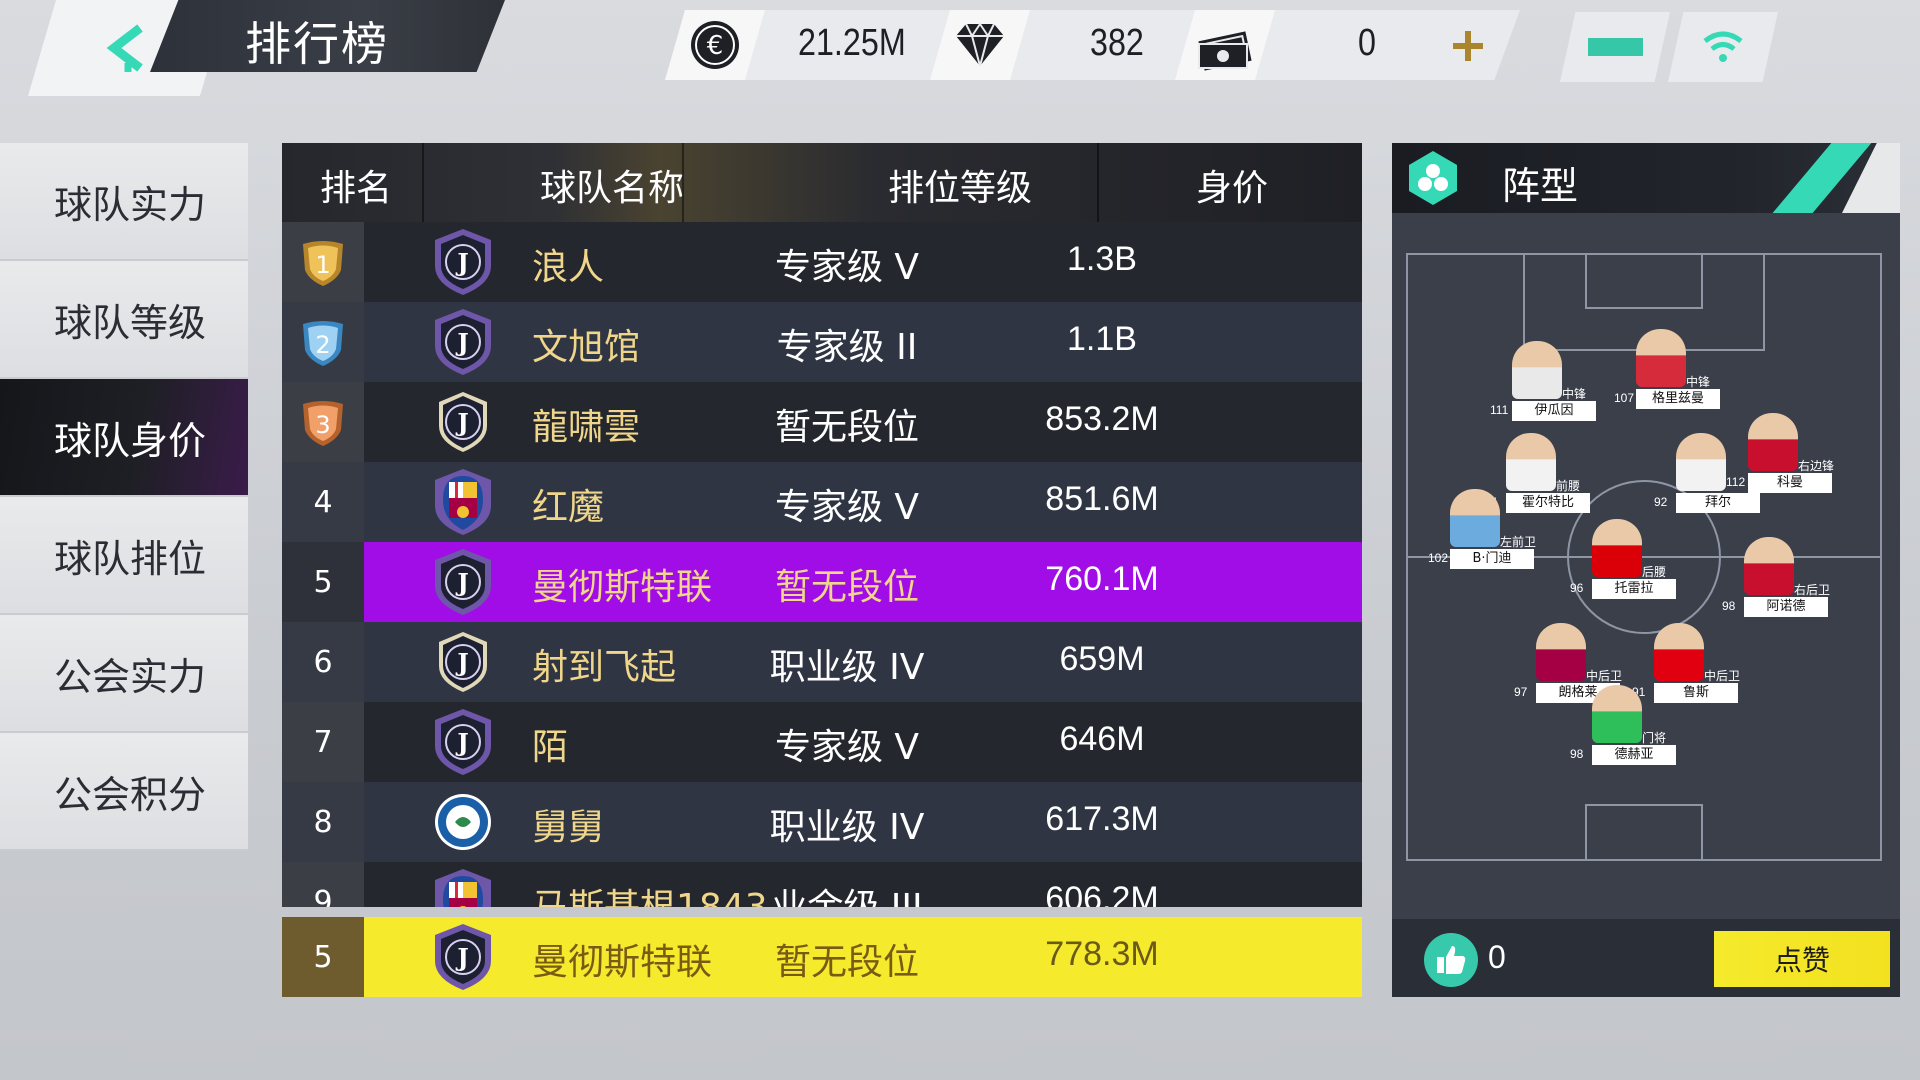  I want to click on rank-badge-icon: 2, so click(323, 342).